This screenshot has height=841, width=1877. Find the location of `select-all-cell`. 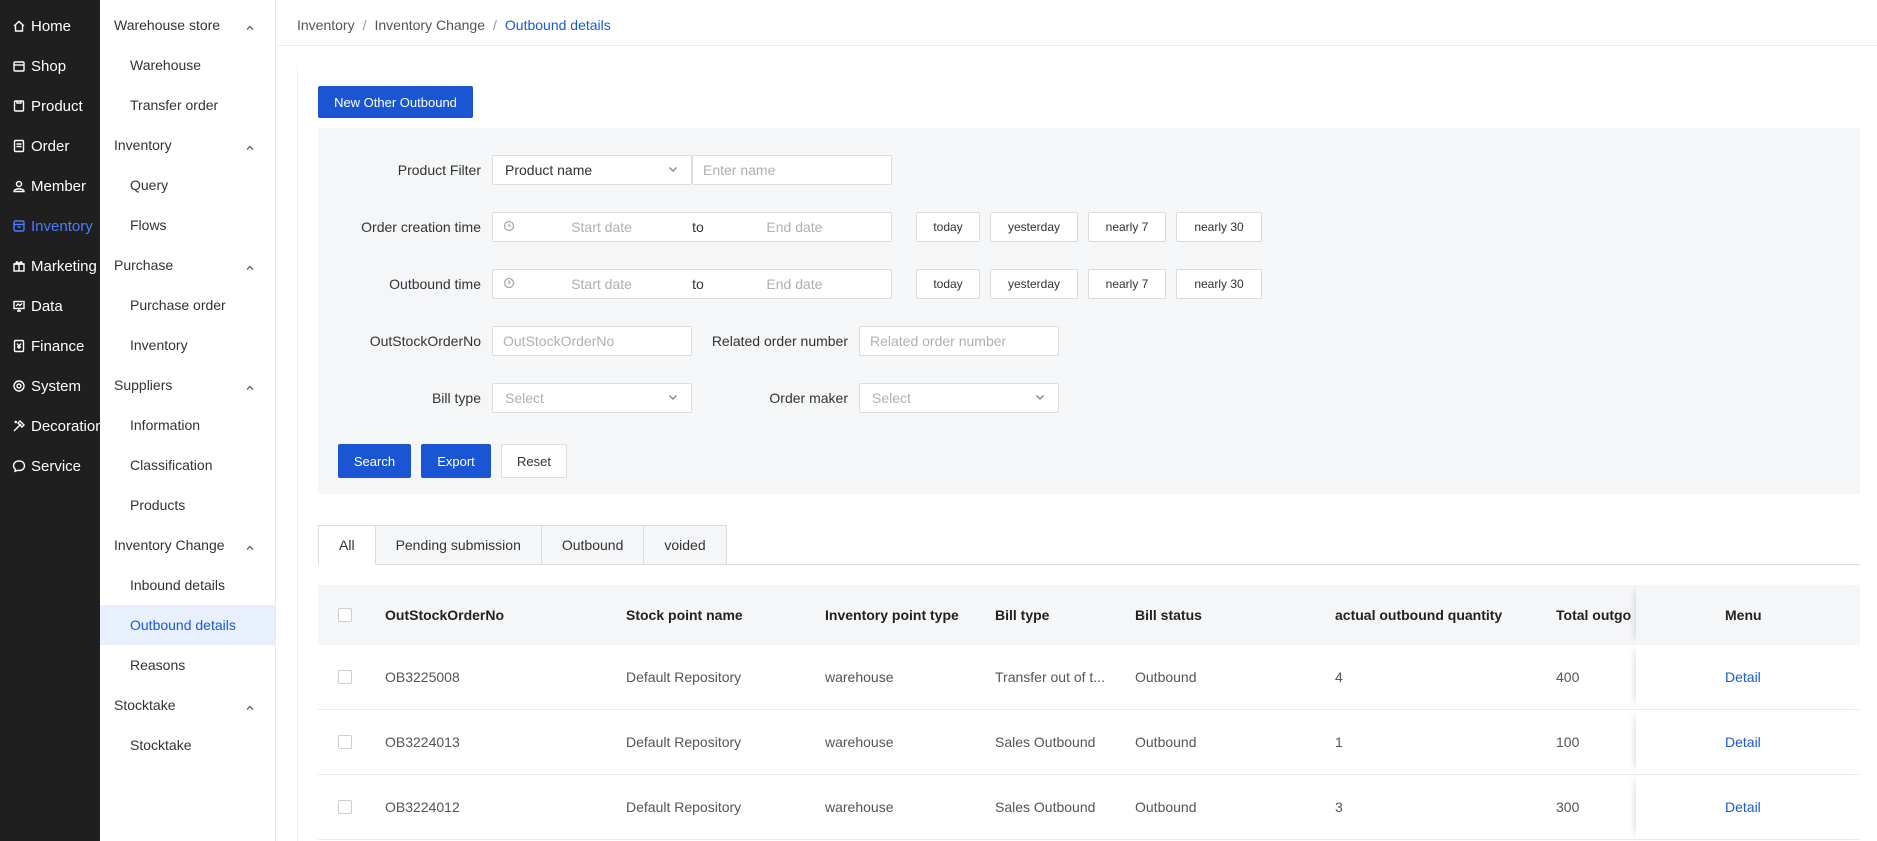

select-all-cell is located at coordinates (345, 615).